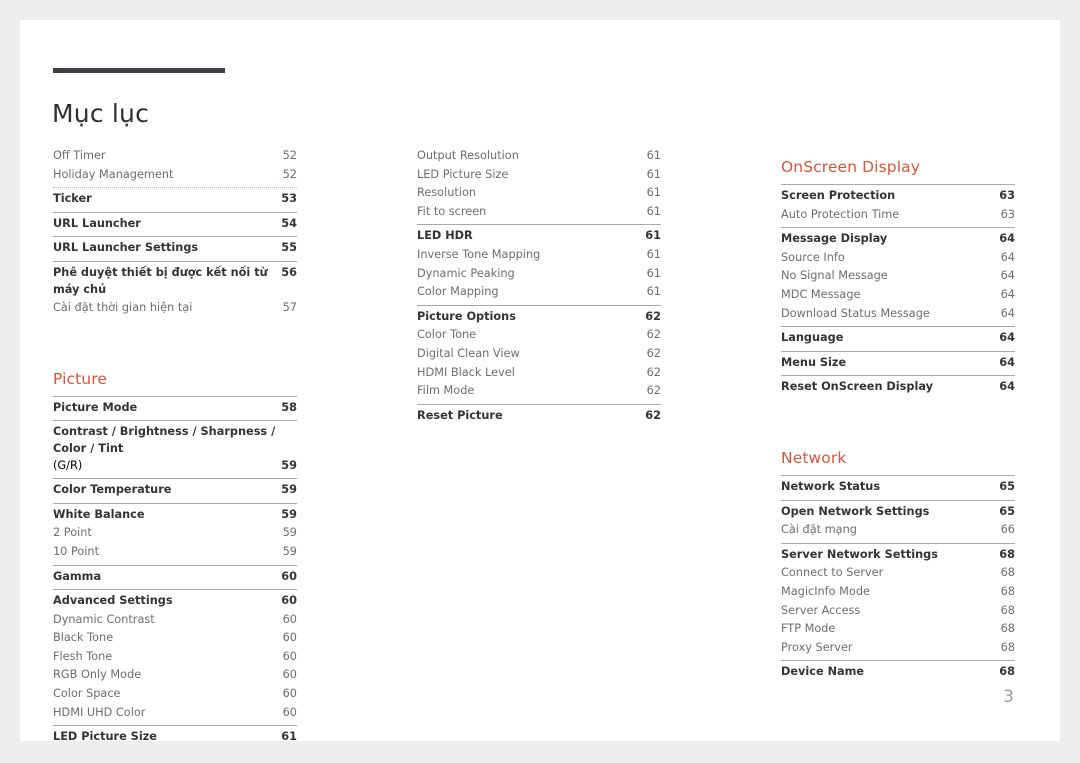  What do you see at coordinates (539, 393) in the screenshot?
I see `toc-entry: Film Mode 62` at bounding box center [539, 393].